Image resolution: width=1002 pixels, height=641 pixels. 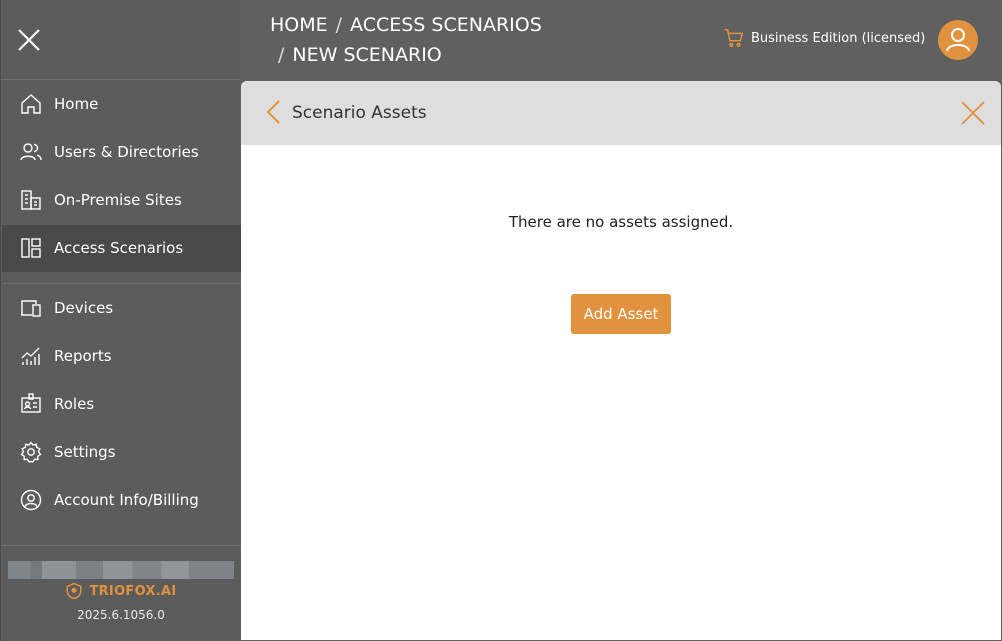 What do you see at coordinates (31, 200) in the screenshot?
I see `buildings-icon` at bounding box center [31, 200].